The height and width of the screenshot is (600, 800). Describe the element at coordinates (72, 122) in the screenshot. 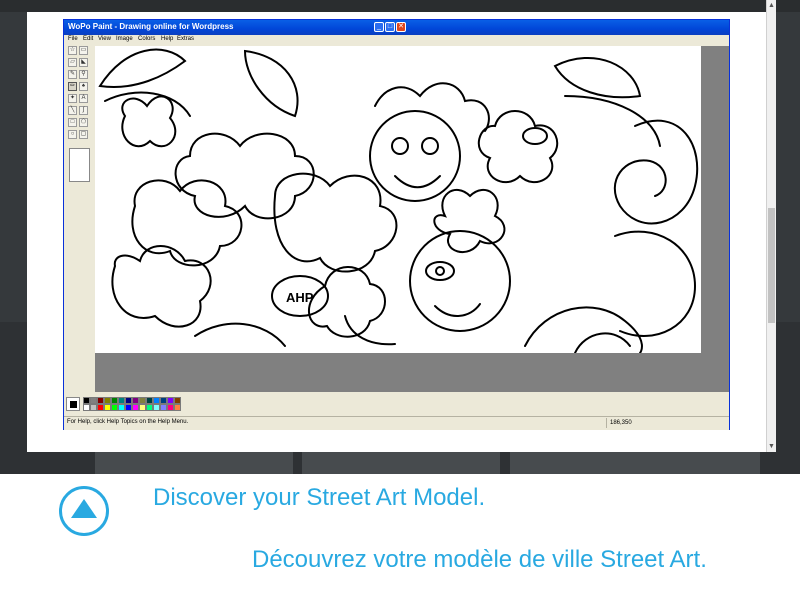

I see `rectangle-tool: □` at that location.